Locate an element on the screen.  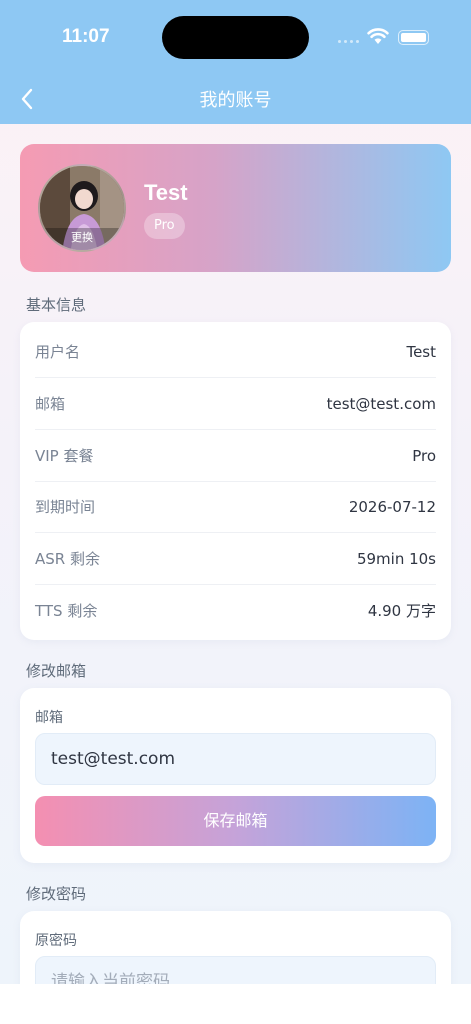
avatar: 更换 is located at coordinates (82, 208).